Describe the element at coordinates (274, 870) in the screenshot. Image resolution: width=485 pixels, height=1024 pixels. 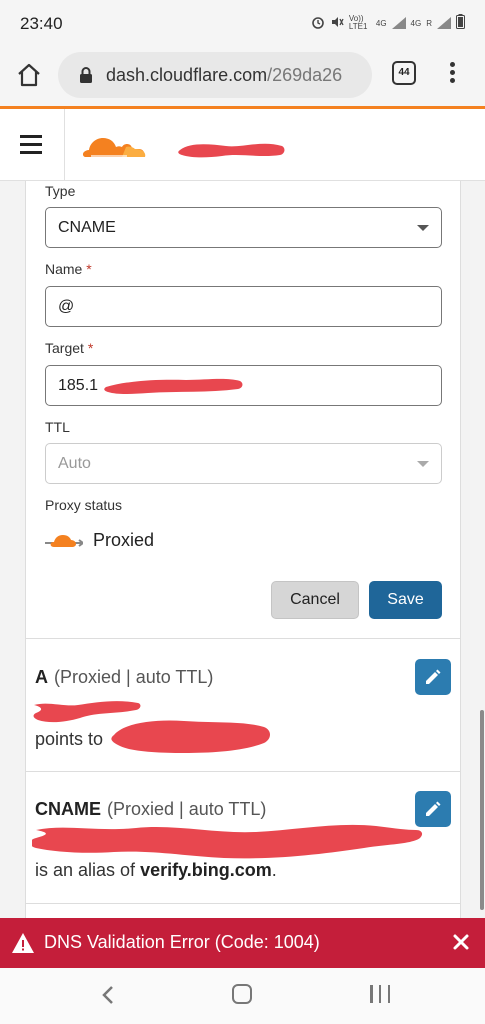
I see `record-content-suffix: .` at that location.